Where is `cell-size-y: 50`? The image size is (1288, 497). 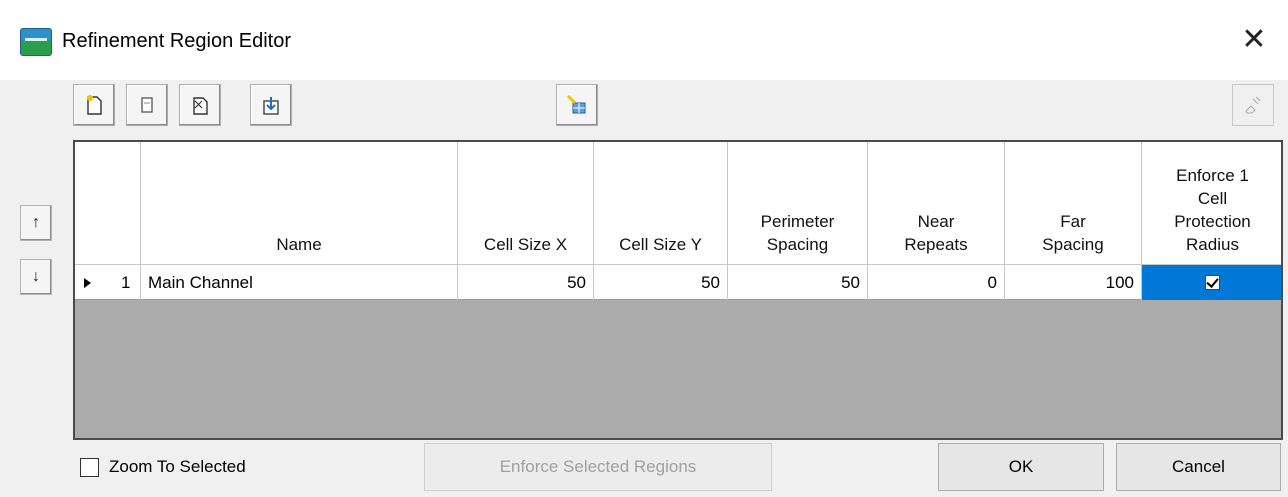 cell-size-y: 50 is located at coordinates (661, 282).